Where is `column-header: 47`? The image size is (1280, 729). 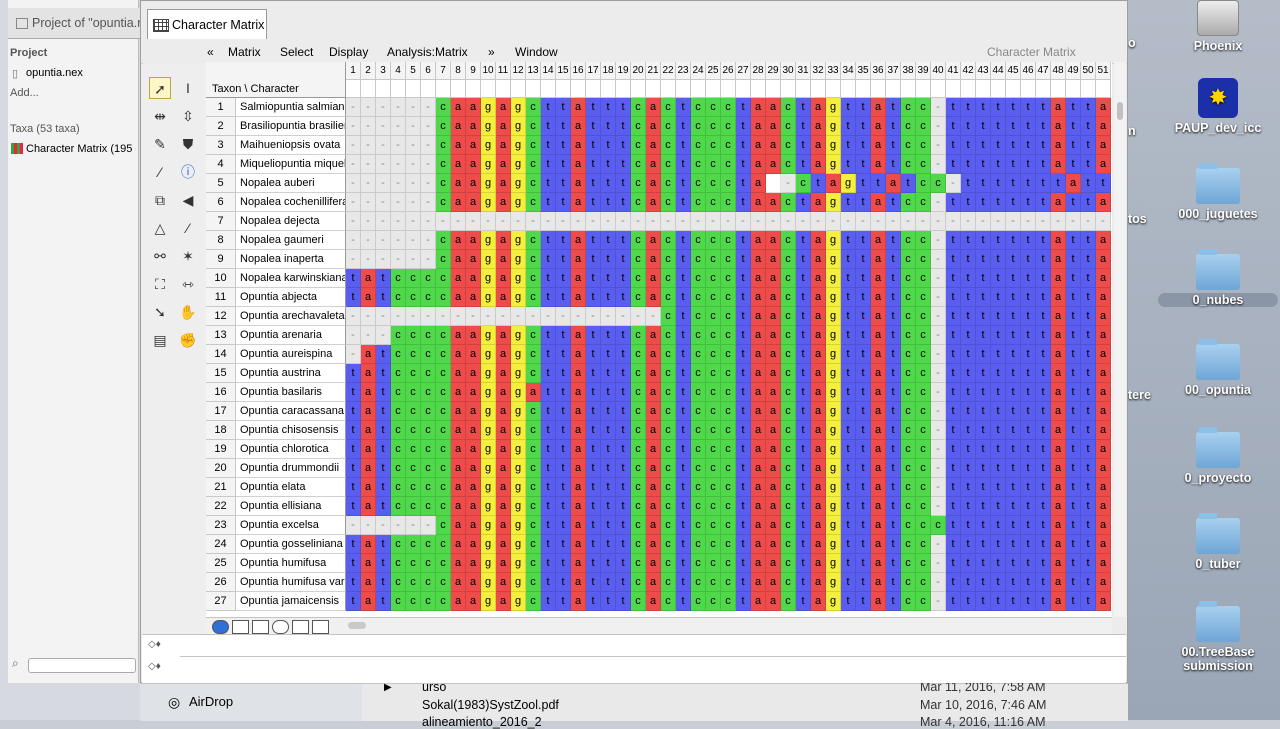 column-header: 47 is located at coordinates (1043, 71).